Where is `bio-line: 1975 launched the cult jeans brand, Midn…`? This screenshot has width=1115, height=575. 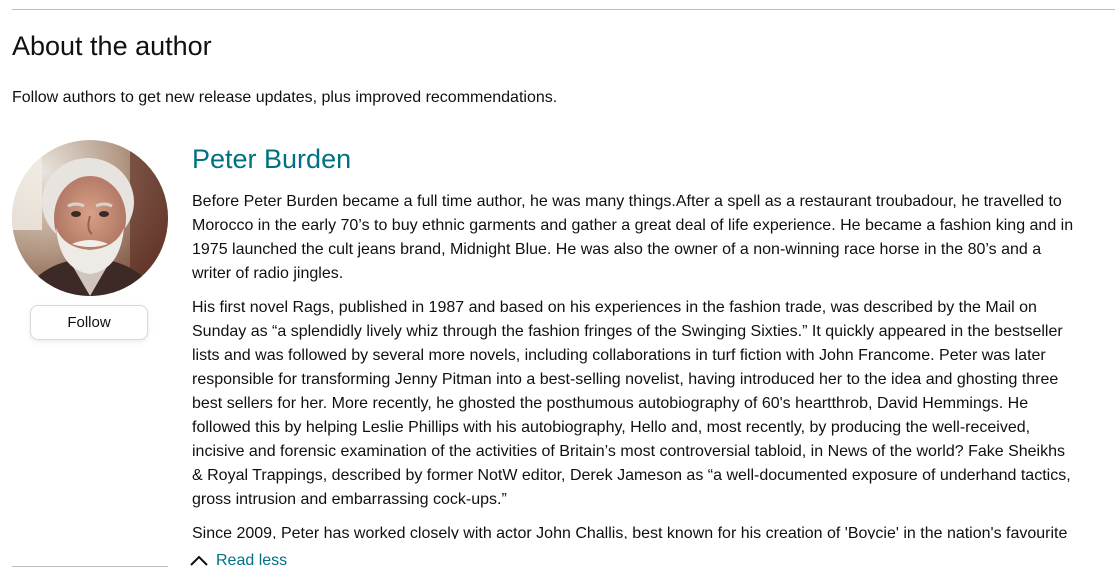 bio-line: 1975 launched the cult jeans brand, Midn… is located at coordinates (617, 249).